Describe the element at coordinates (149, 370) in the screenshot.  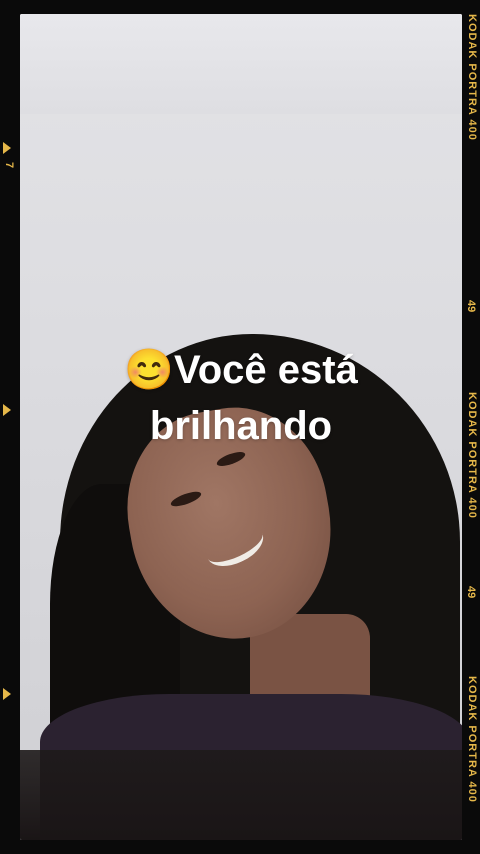
I see `smile-emoji-icon: 😊` at that location.